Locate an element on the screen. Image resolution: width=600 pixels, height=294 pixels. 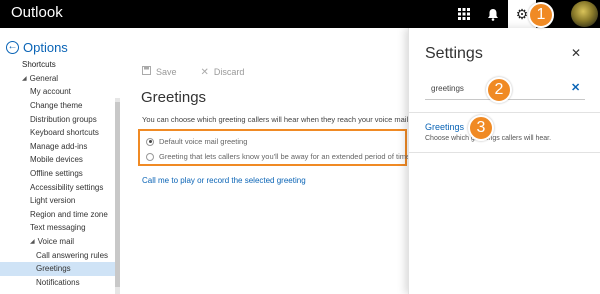
callout-2: 2 is located at coordinates (499, 90).